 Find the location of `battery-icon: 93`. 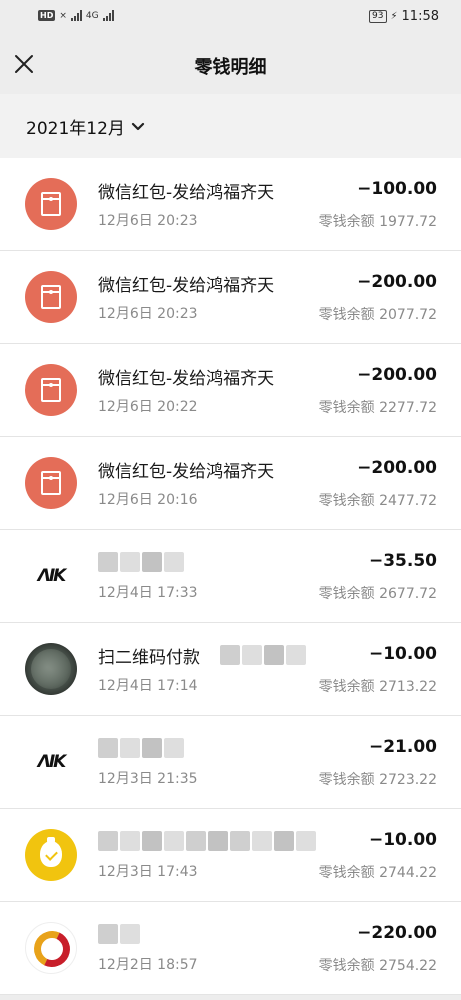

battery-icon: 93 is located at coordinates (378, 16).